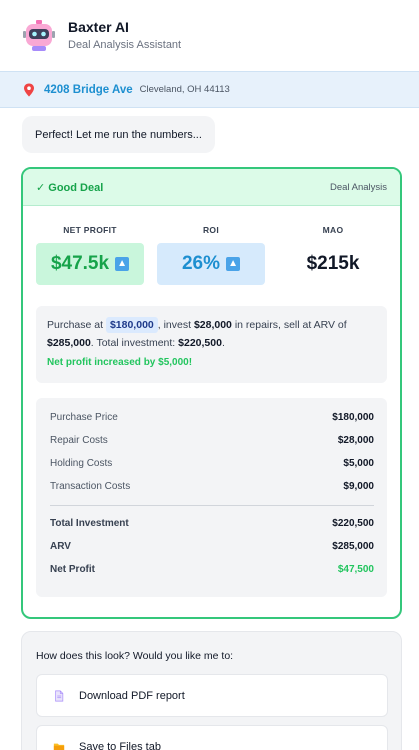  I want to click on metric-value: $215k, so click(333, 263).